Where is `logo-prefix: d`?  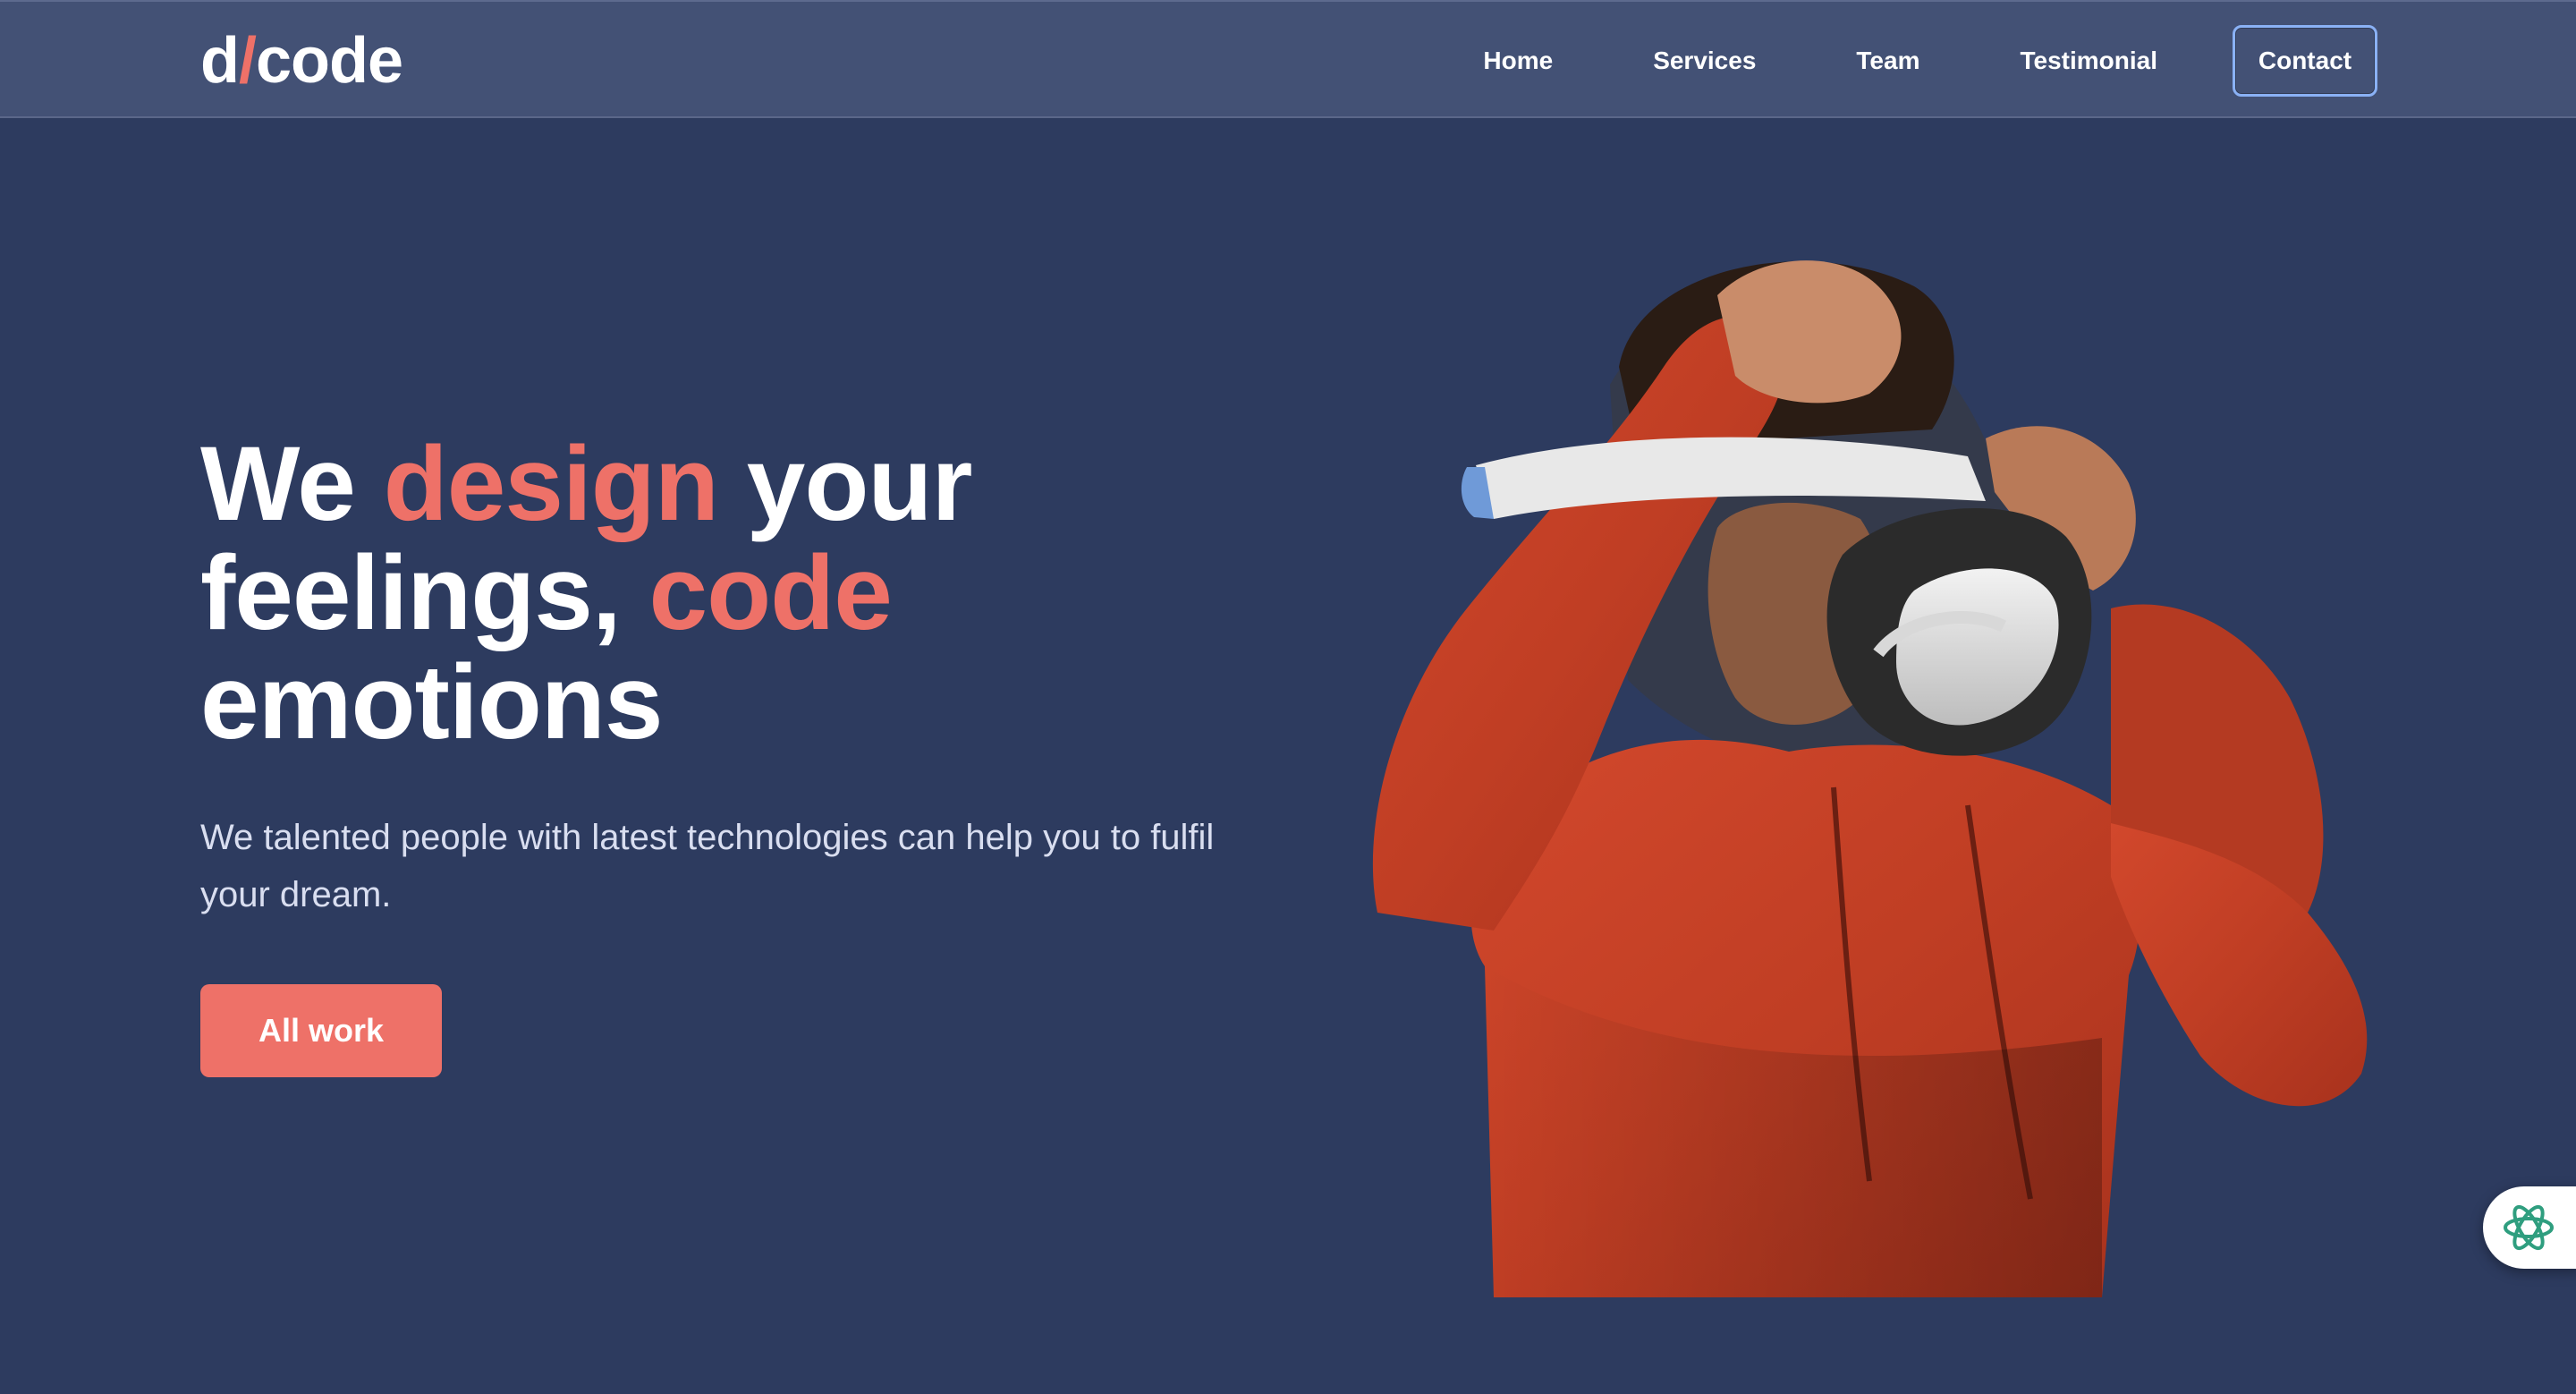 logo-prefix: d is located at coordinates (220, 61).